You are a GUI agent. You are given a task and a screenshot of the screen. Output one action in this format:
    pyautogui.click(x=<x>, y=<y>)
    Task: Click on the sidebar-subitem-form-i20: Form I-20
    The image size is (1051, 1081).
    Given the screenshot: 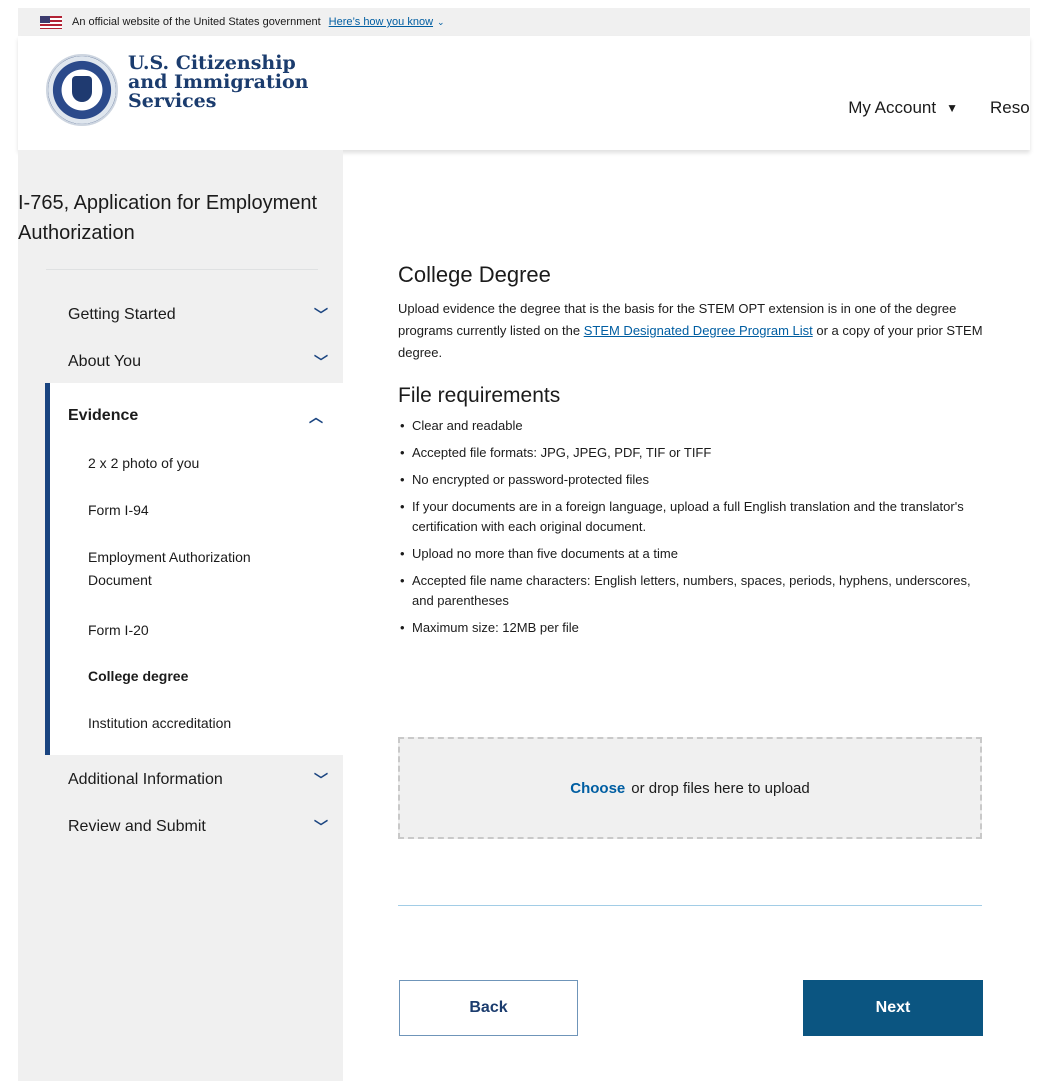 What is the action you would take?
    pyautogui.click(x=118, y=630)
    